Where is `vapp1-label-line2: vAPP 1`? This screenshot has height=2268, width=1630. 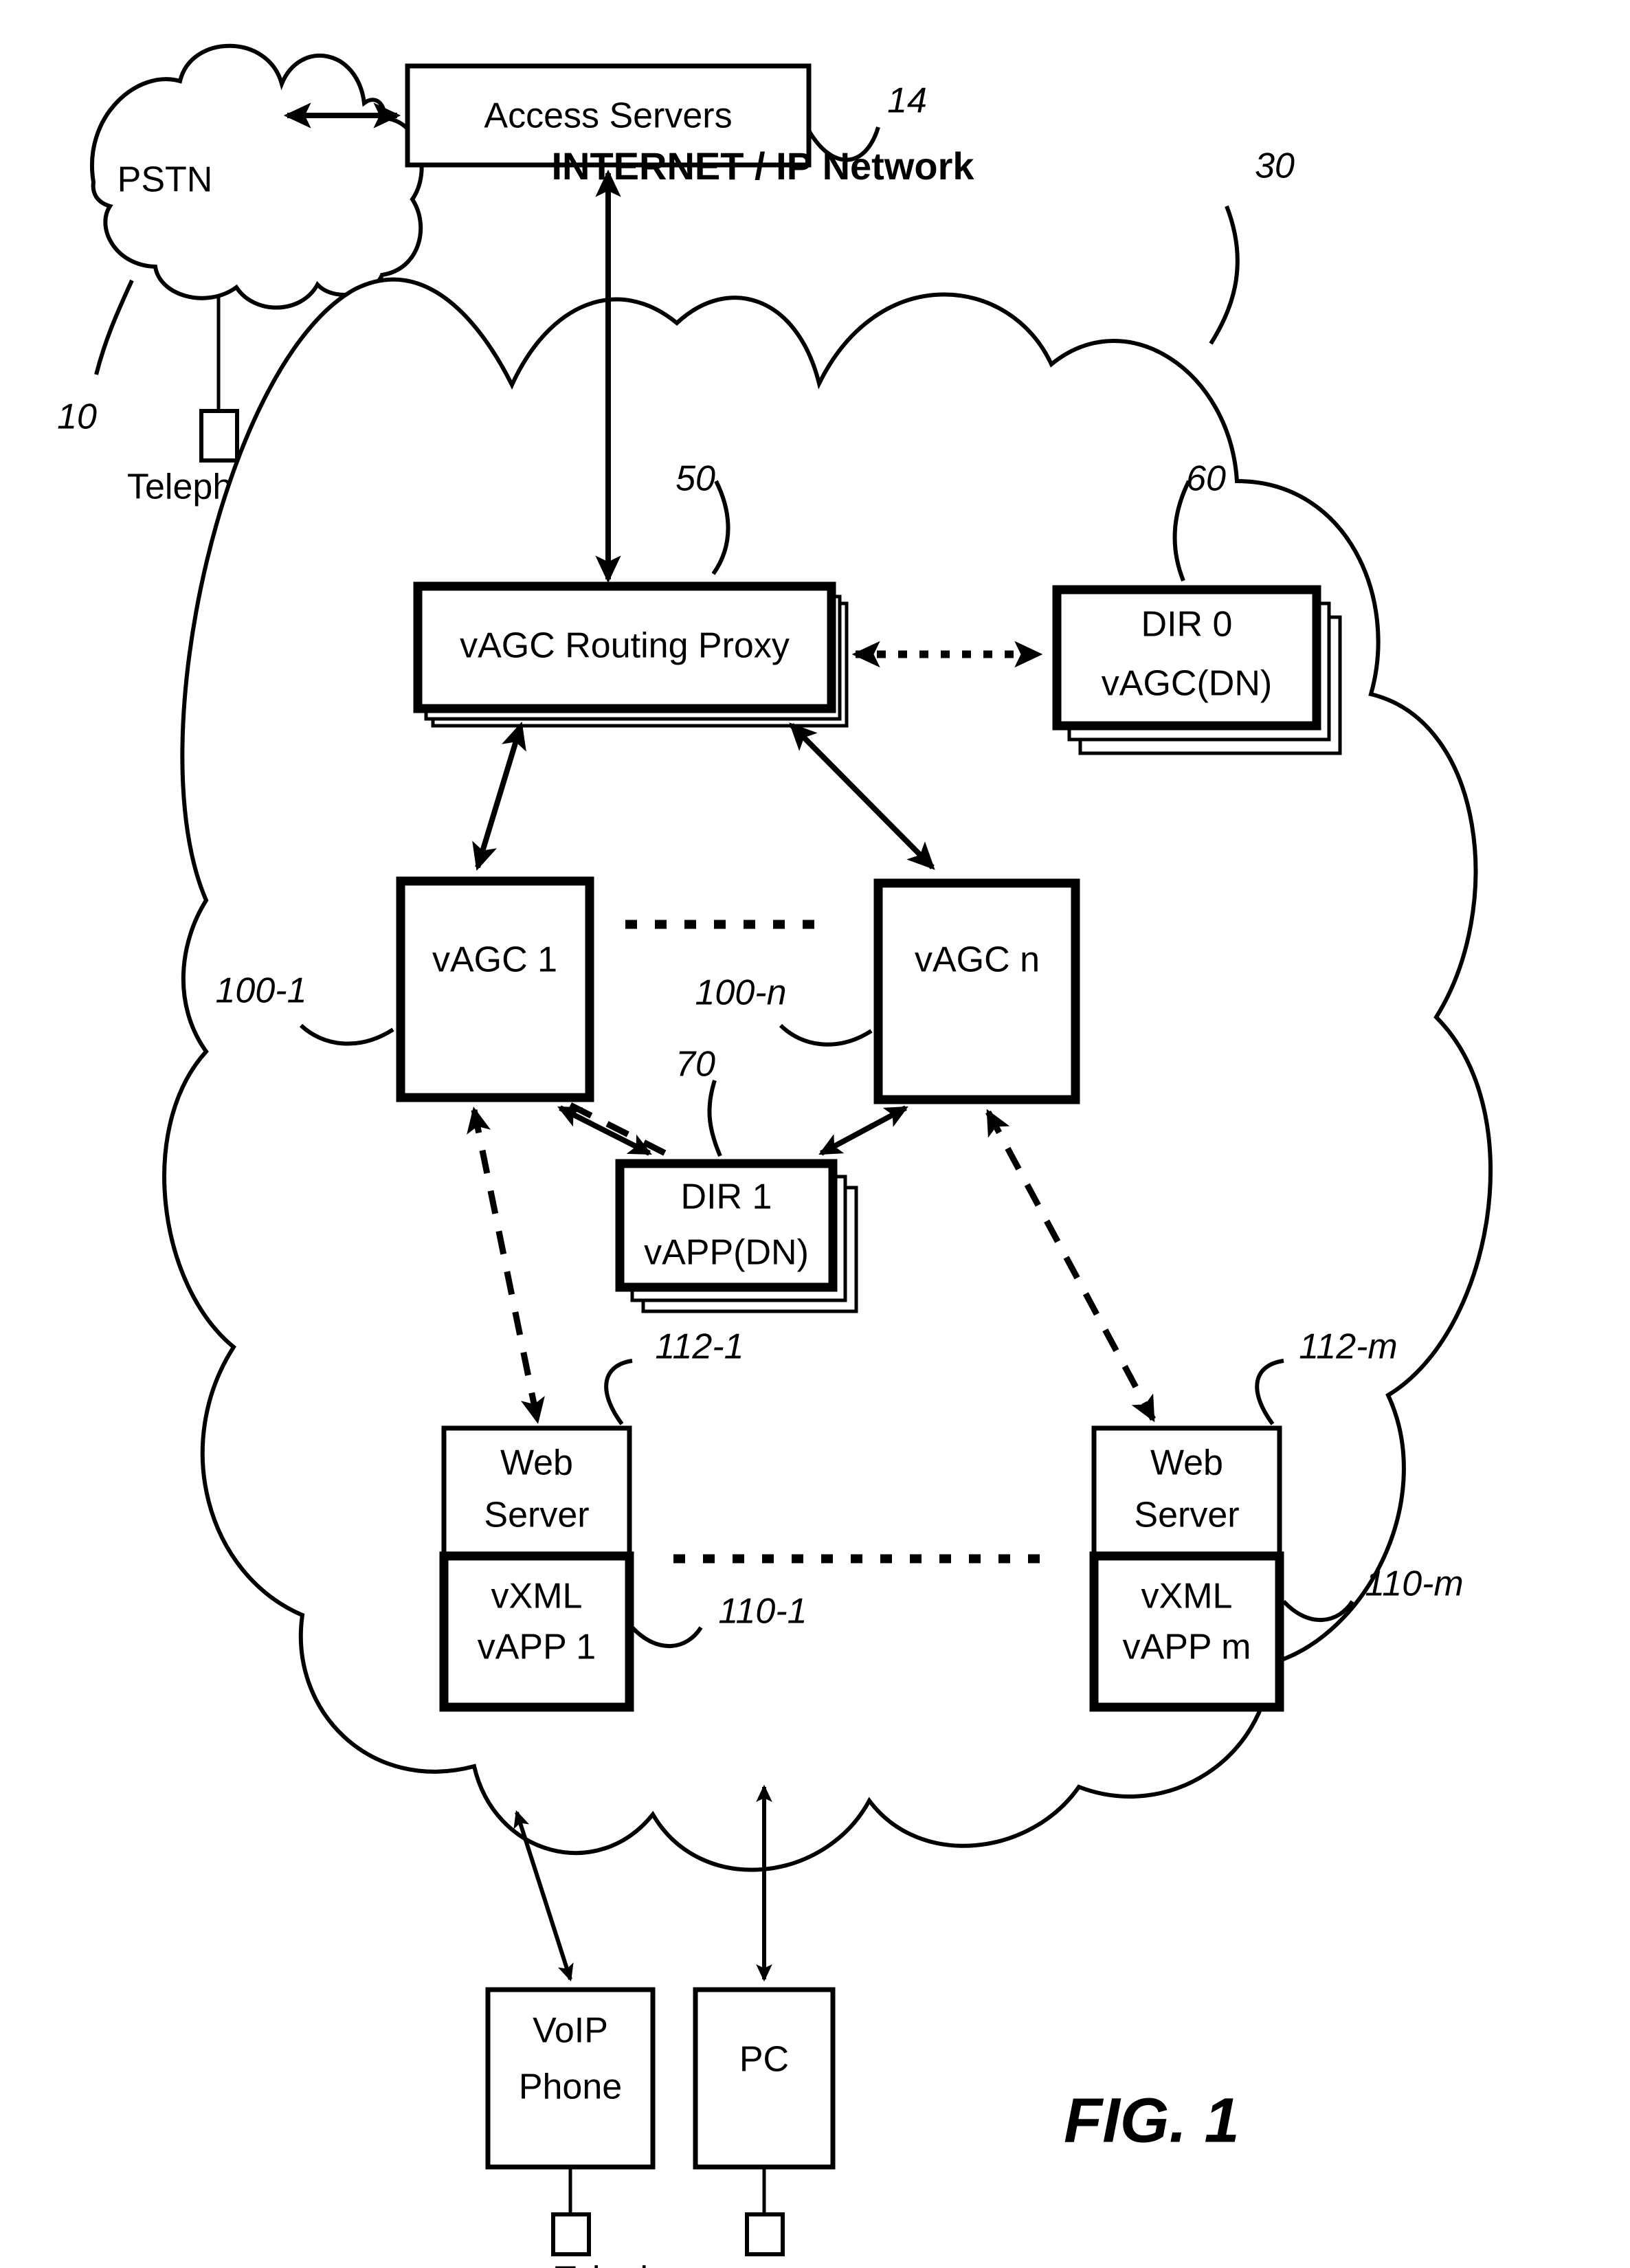
vapp1-label-line2: vAPP 1 is located at coordinates (537, 1647).